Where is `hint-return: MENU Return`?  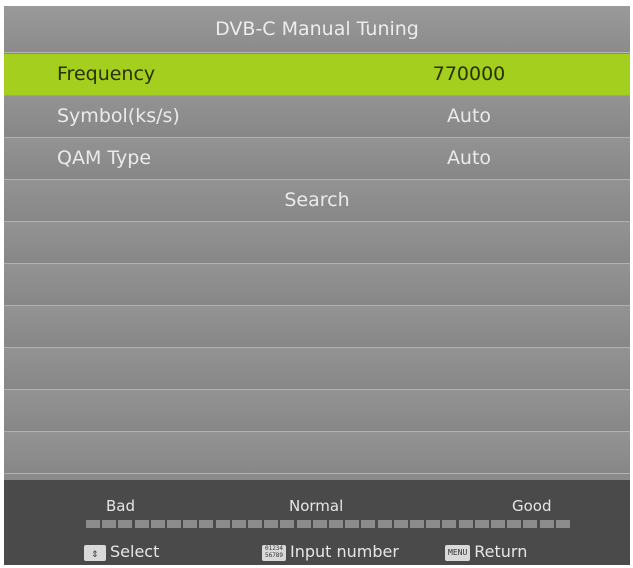 hint-return: MENU Return is located at coordinates (486, 552).